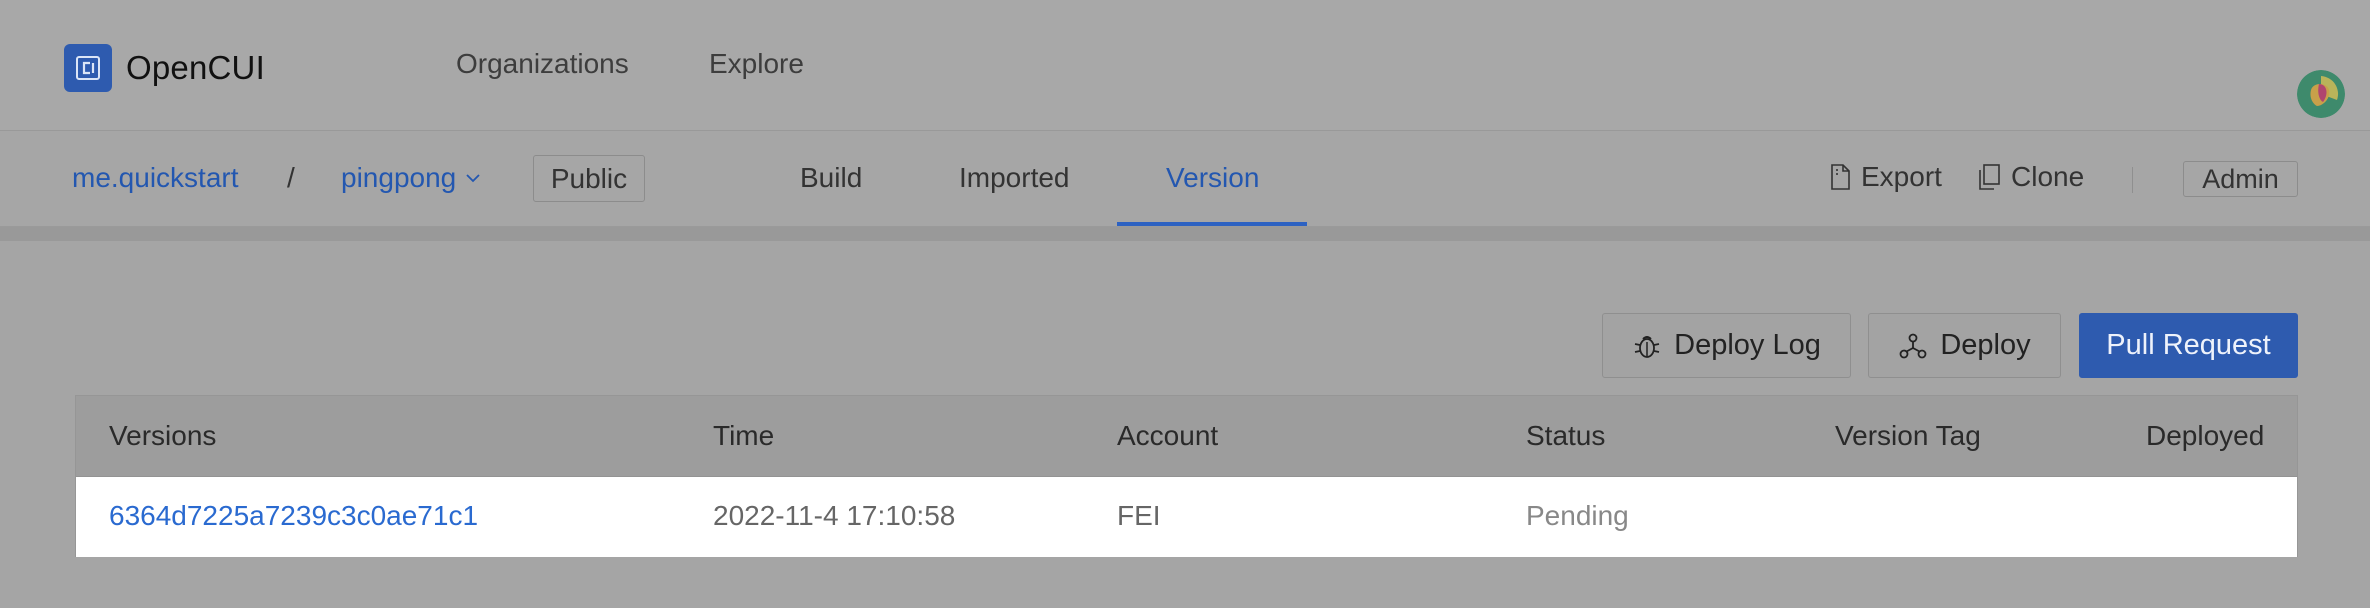 Image resolution: width=2370 pixels, height=608 pixels. I want to click on pull-request-button: Pull Request, so click(2188, 345).